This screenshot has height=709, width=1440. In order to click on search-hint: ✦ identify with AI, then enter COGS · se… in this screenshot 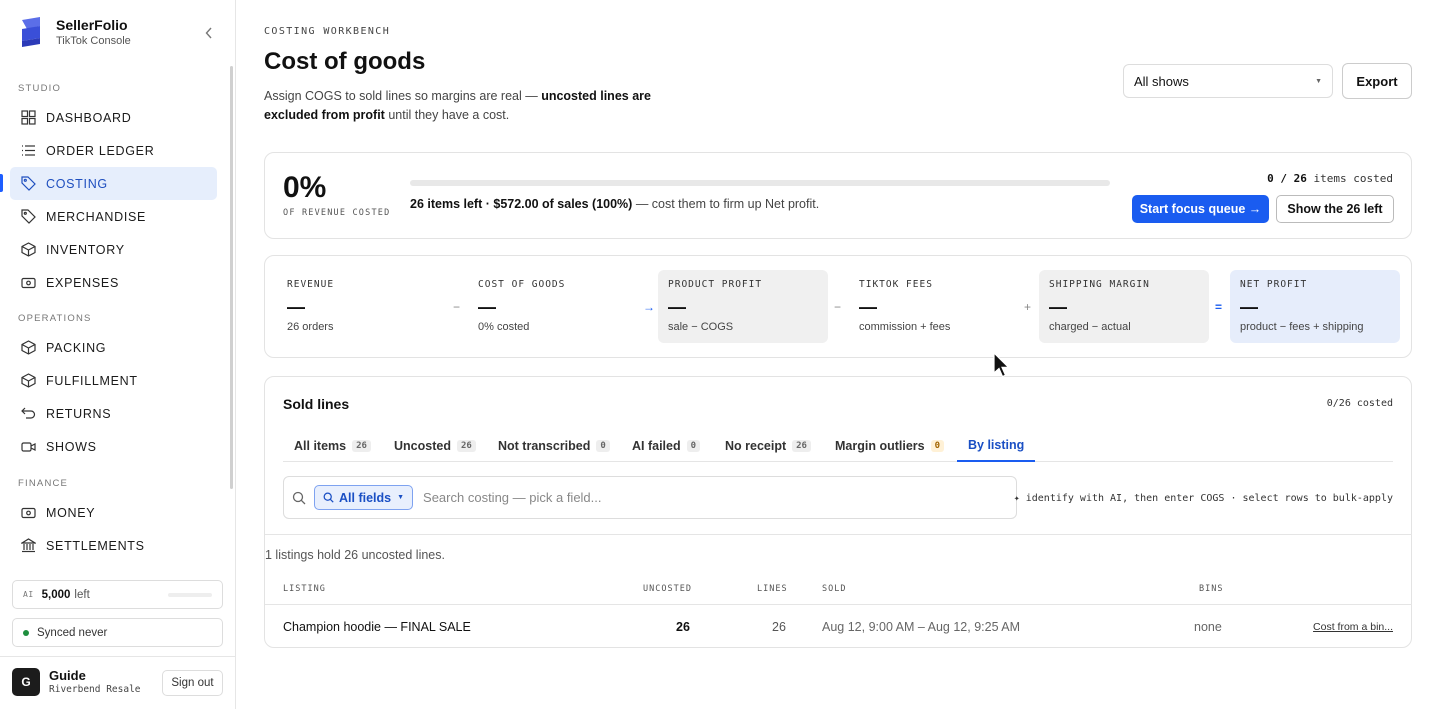, I will do `click(1203, 498)`.